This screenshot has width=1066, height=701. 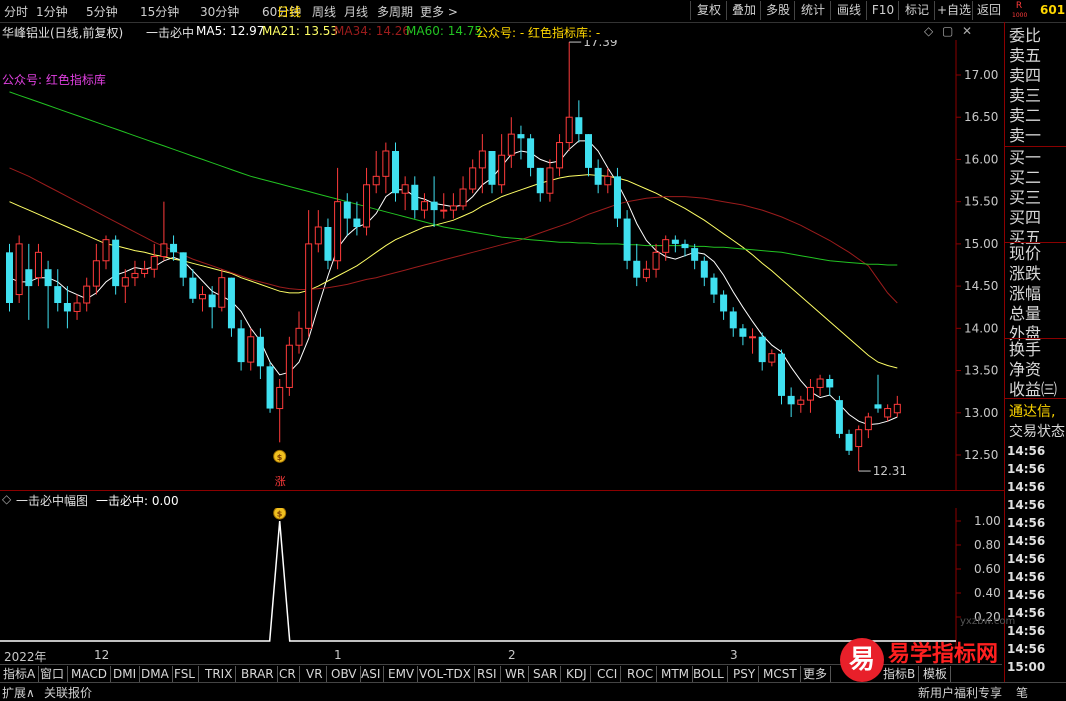 I want to click on sub-indicator-toggle-icon: ◇, so click(x=6, y=499).